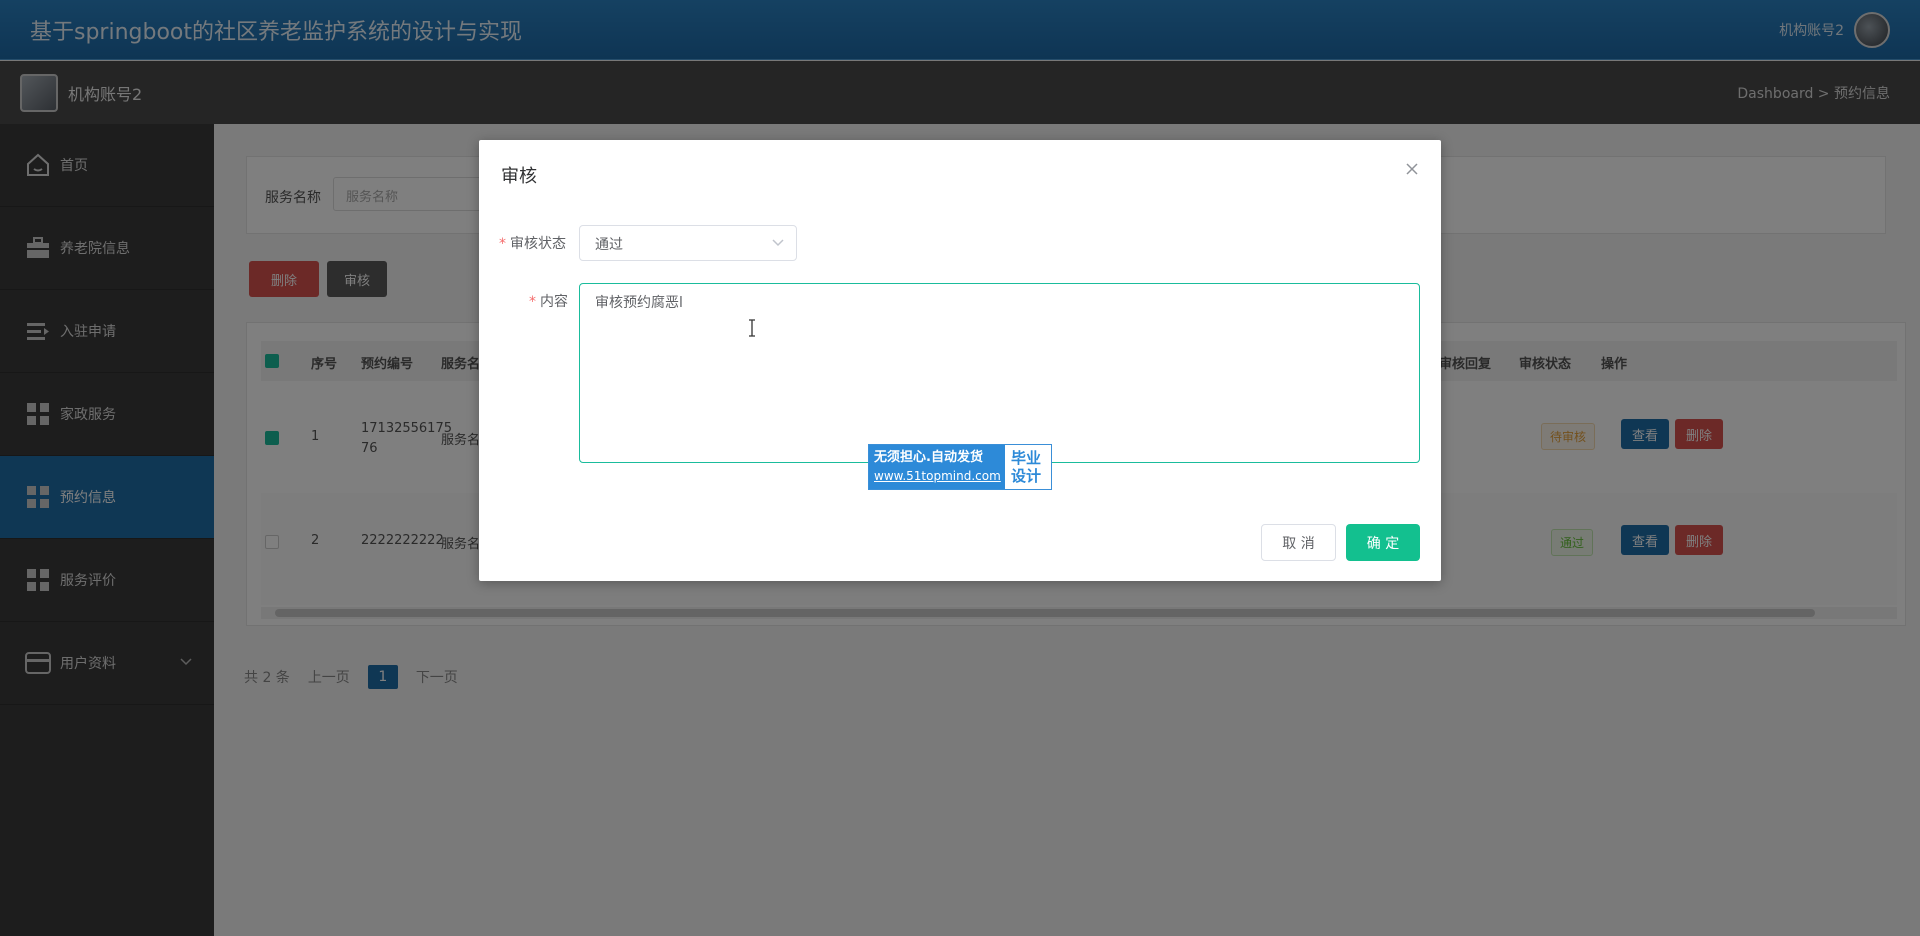 This screenshot has width=1920, height=936. I want to click on watermark-line: 毕业, so click(1026, 458).